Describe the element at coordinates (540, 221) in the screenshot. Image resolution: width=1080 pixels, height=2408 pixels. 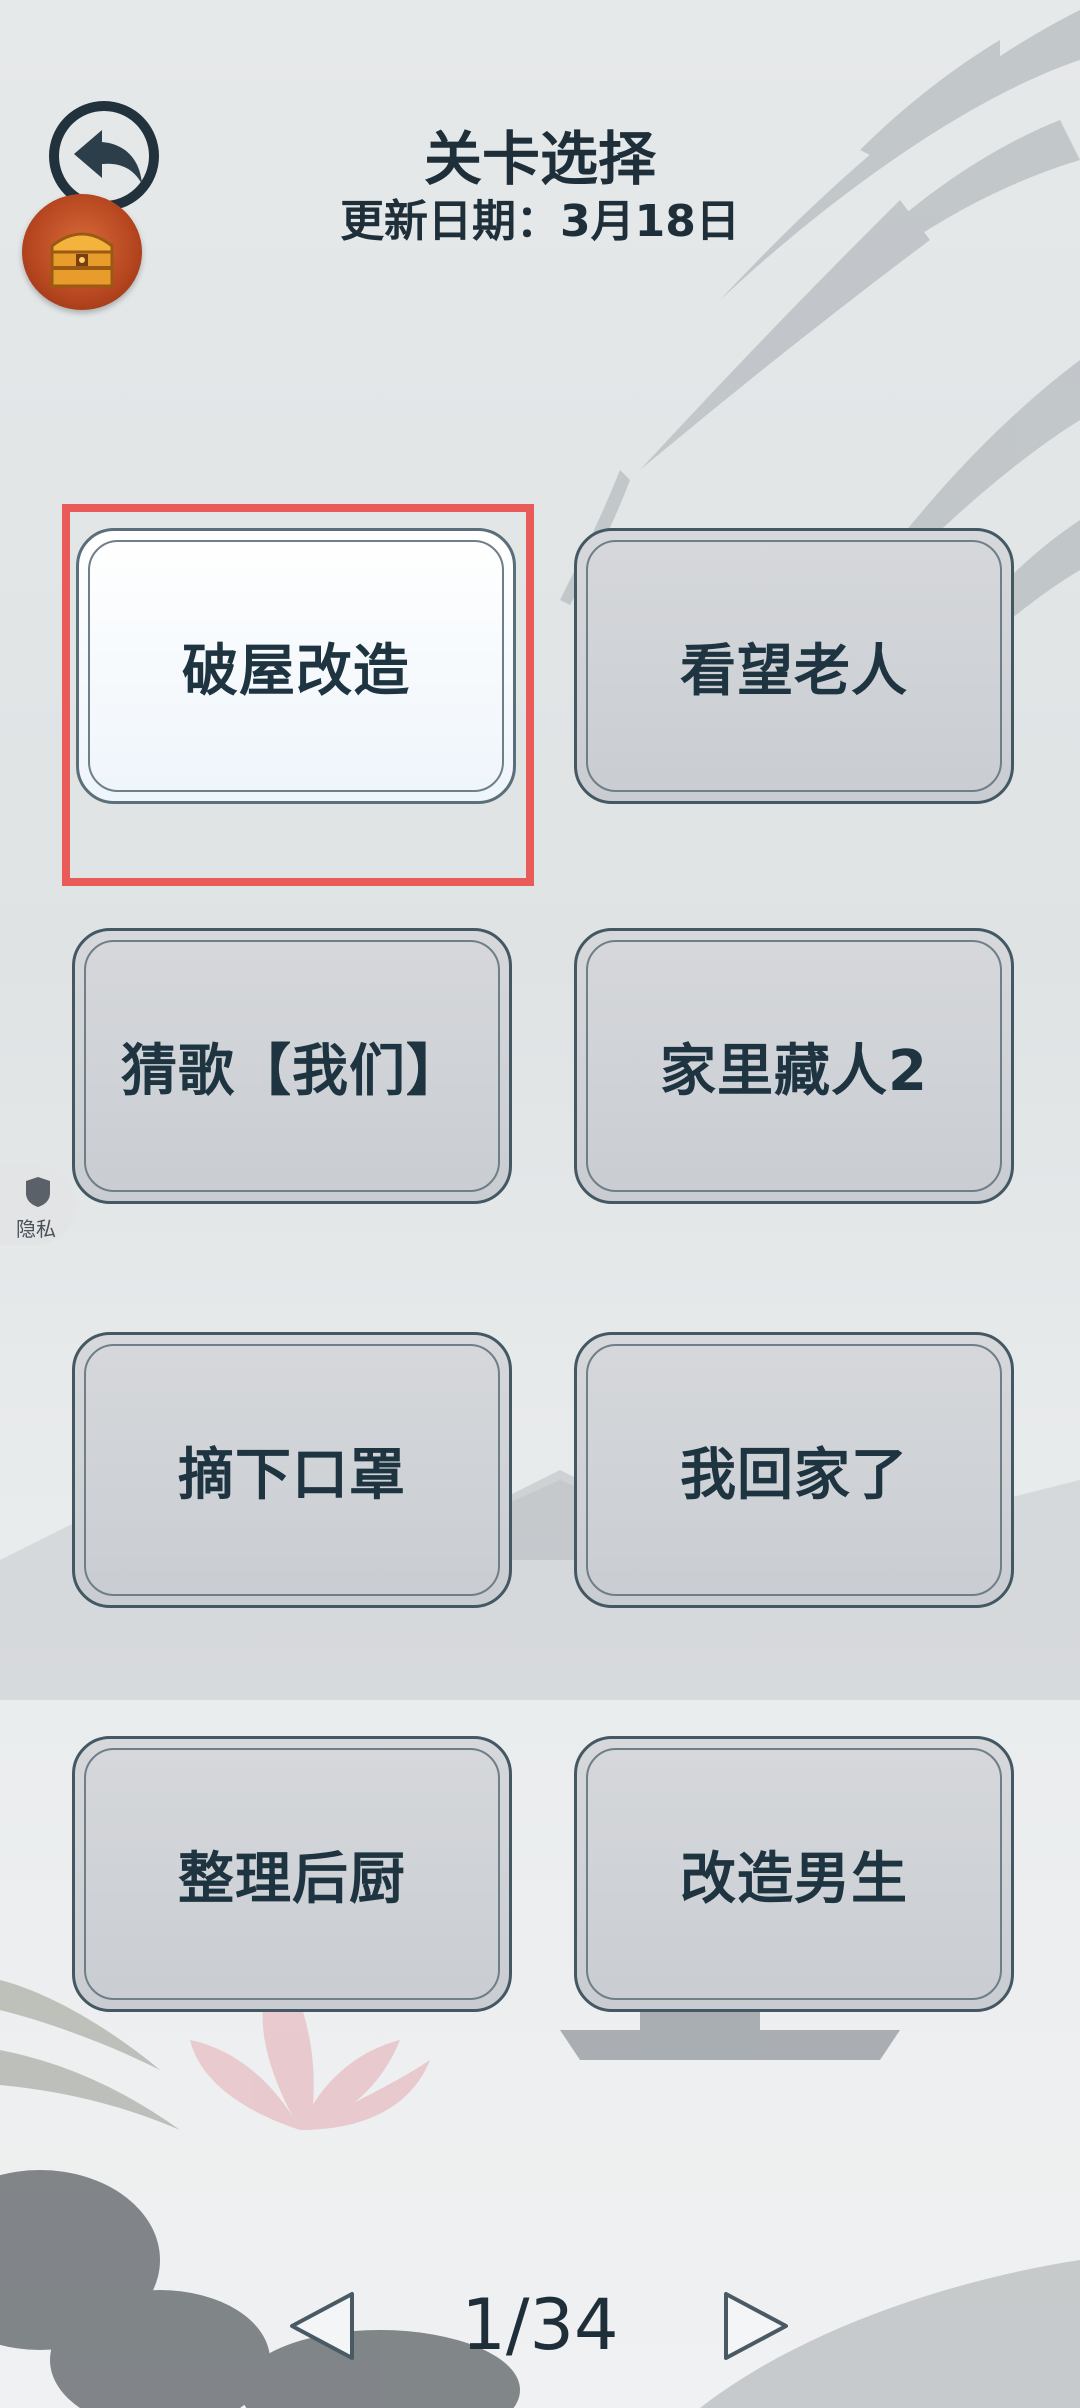
I see `update-date: 更新日期：3月18日` at that location.